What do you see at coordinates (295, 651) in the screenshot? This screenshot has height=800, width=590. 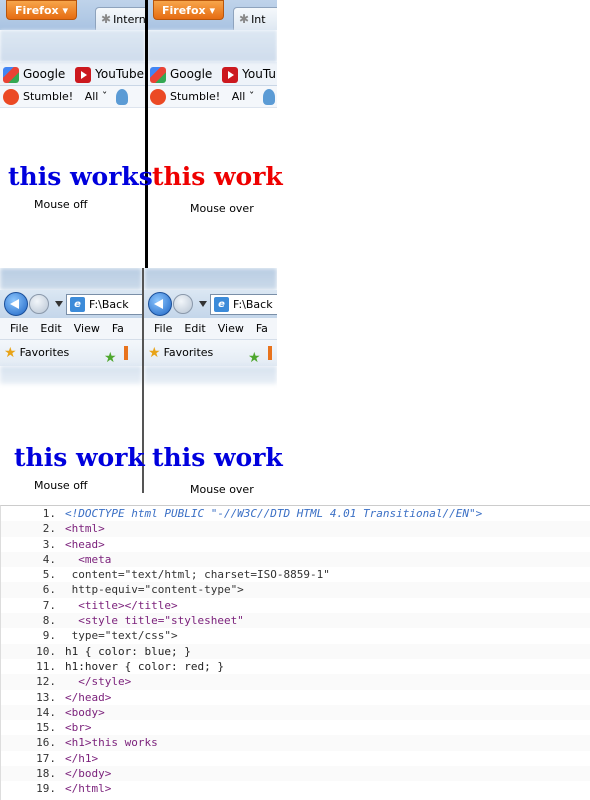 I see `code-line: 10. h1 { color: blue; }` at bounding box center [295, 651].